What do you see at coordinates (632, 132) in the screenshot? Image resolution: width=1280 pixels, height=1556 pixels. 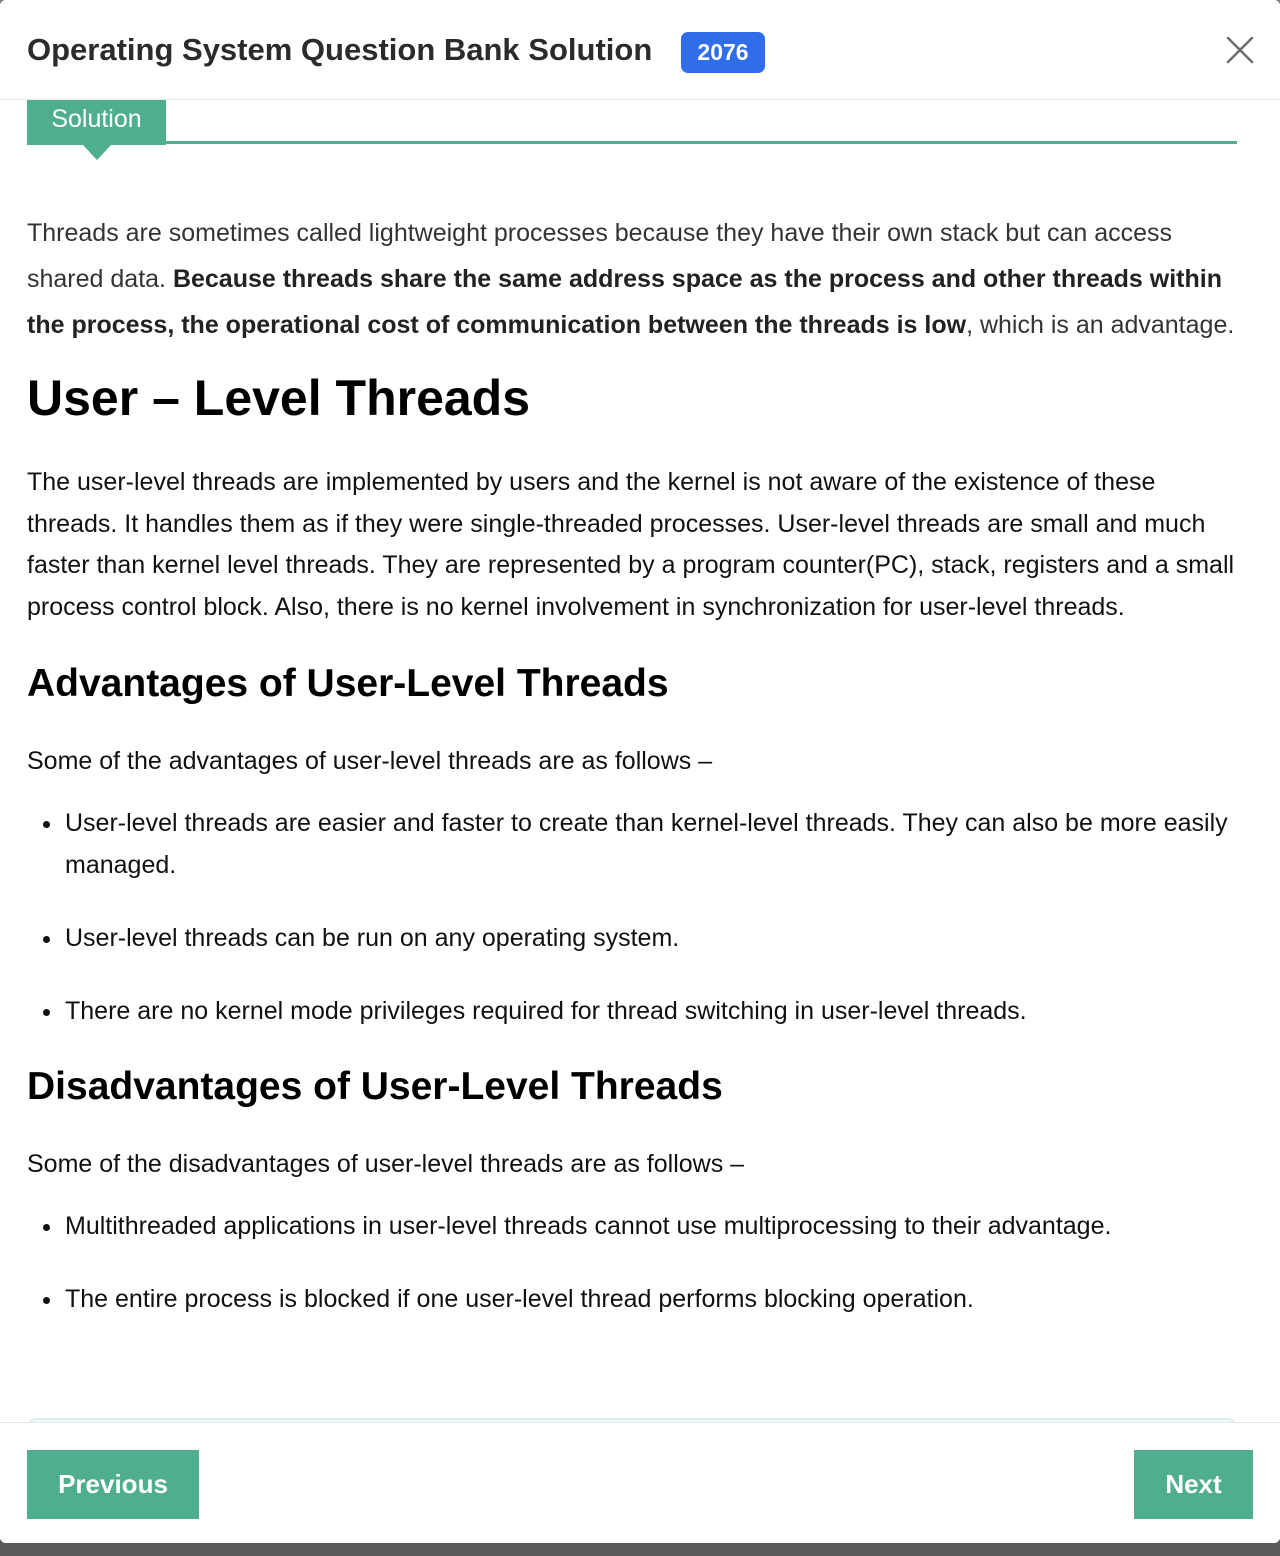 I see `solution-tab-header: Solution` at bounding box center [632, 132].